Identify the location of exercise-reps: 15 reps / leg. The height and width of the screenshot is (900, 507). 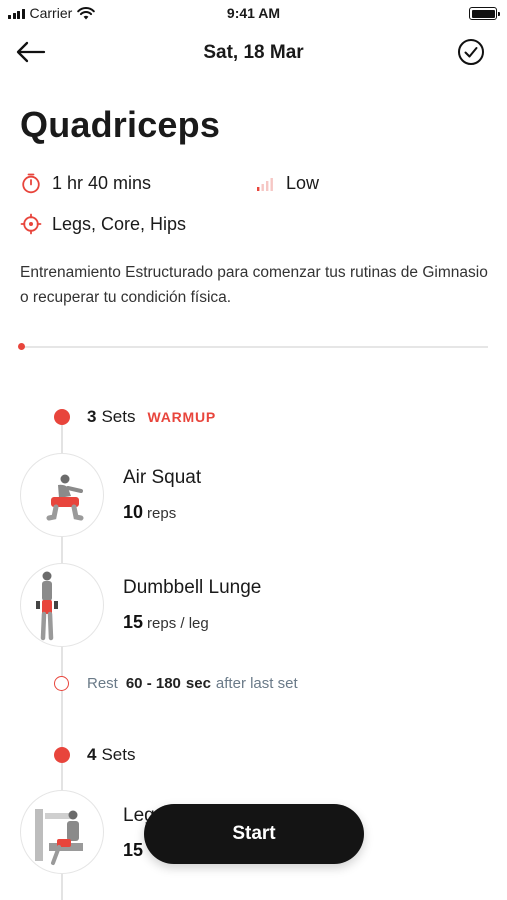
(166, 622).